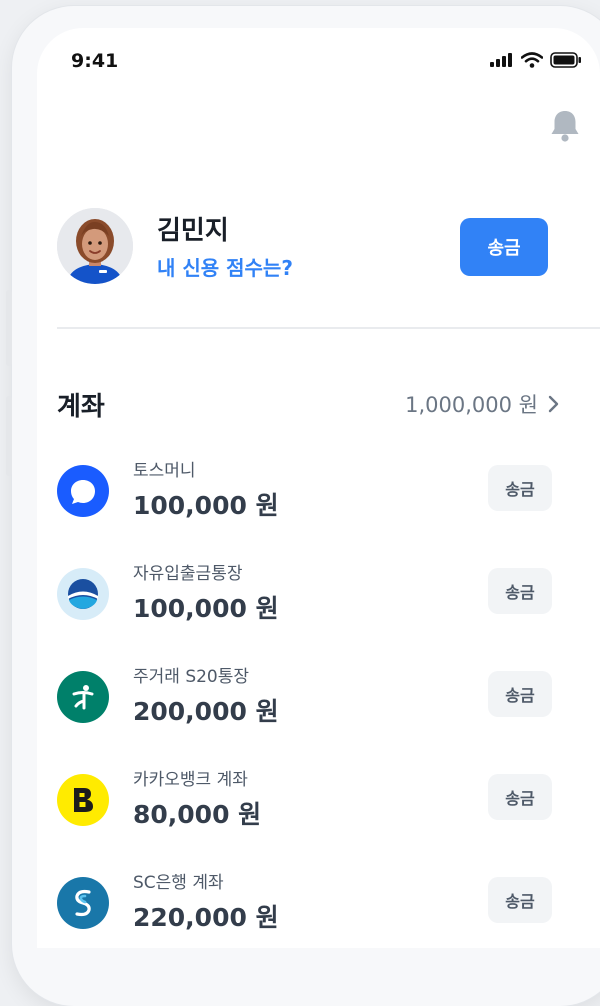 This screenshot has height=1006, width=600. Describe the element at coordinates (190, 780) in the screenshot. I see `account-name: 카카오뱅크 계좌` at that location.